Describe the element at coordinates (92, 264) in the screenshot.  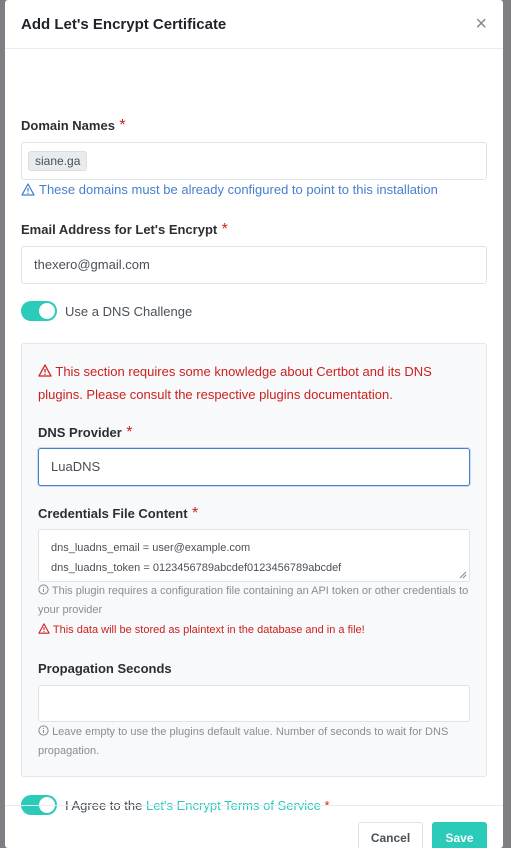
I see `email-value: thexero@gmail.com` at that location.